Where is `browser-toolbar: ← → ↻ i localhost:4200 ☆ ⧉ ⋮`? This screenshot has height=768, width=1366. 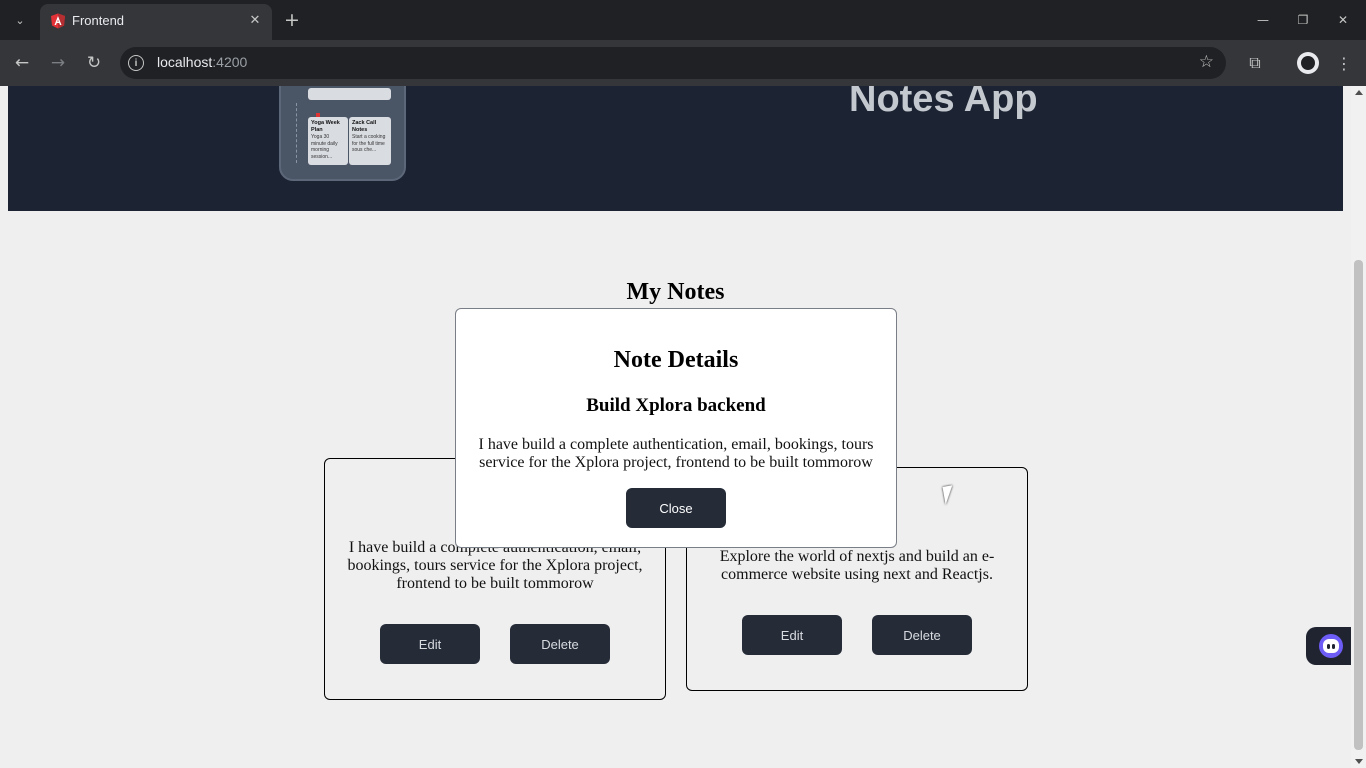
browser-toolbar: ← → ↻ i localhost:4200 ☆ ⧉ ⋮ is located at coordinates (683, 63).